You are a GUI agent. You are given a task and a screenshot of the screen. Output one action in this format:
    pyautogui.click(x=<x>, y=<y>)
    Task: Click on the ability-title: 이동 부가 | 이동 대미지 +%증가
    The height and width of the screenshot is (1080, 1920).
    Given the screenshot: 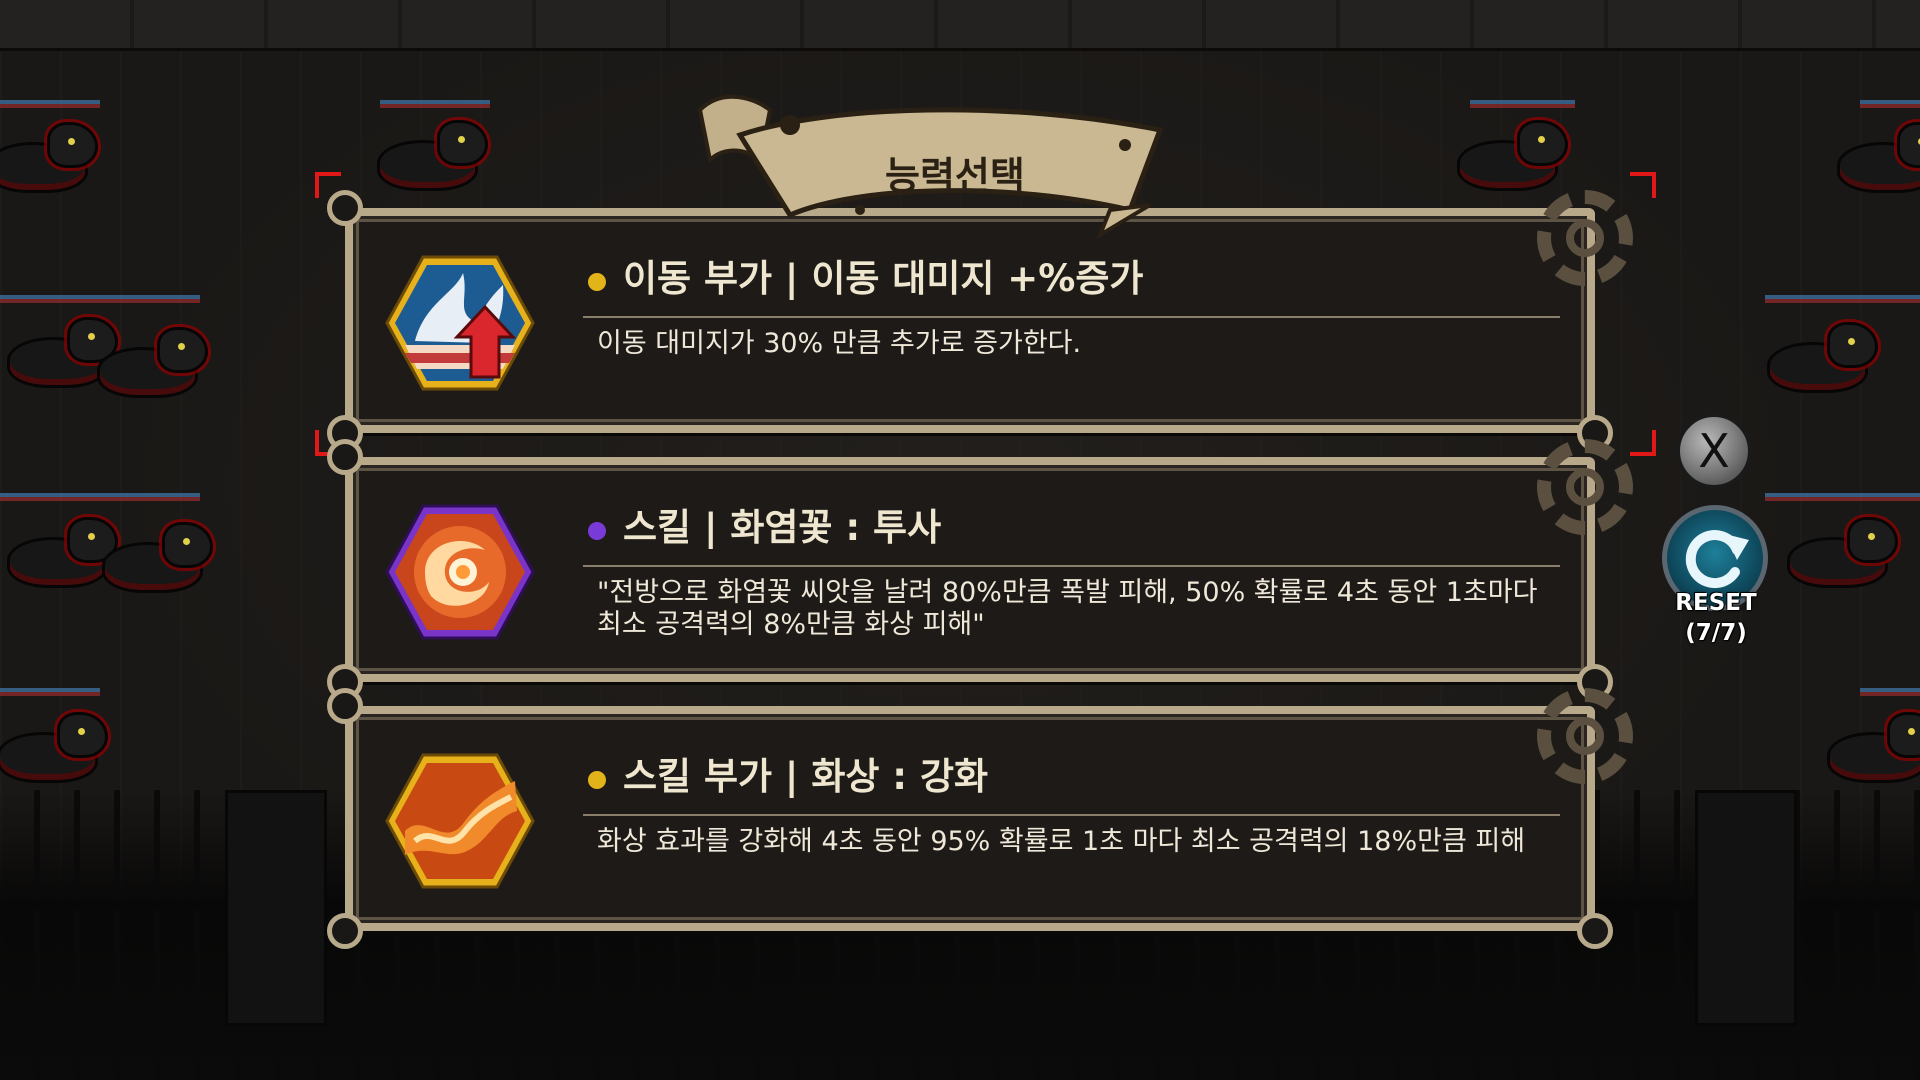 What is the action you would take?
    pyautogui.click(x=883, y=278)
    